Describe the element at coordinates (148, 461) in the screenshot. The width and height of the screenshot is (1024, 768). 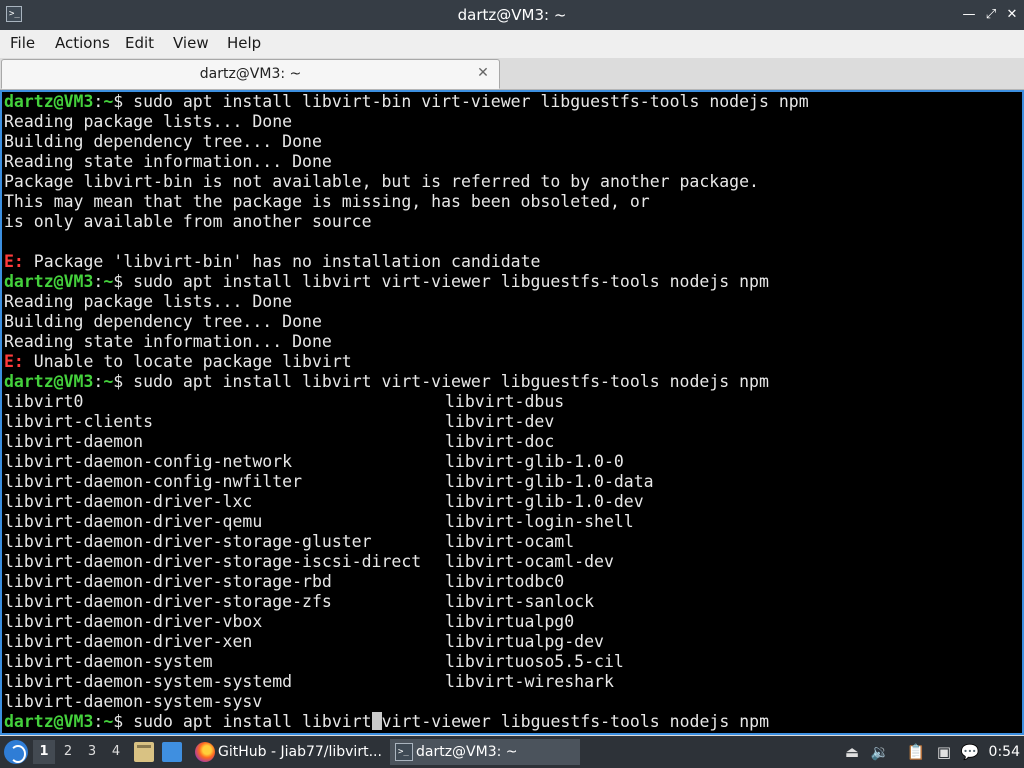
I see `package-name: libvirt-daemon-config-network` at that location.